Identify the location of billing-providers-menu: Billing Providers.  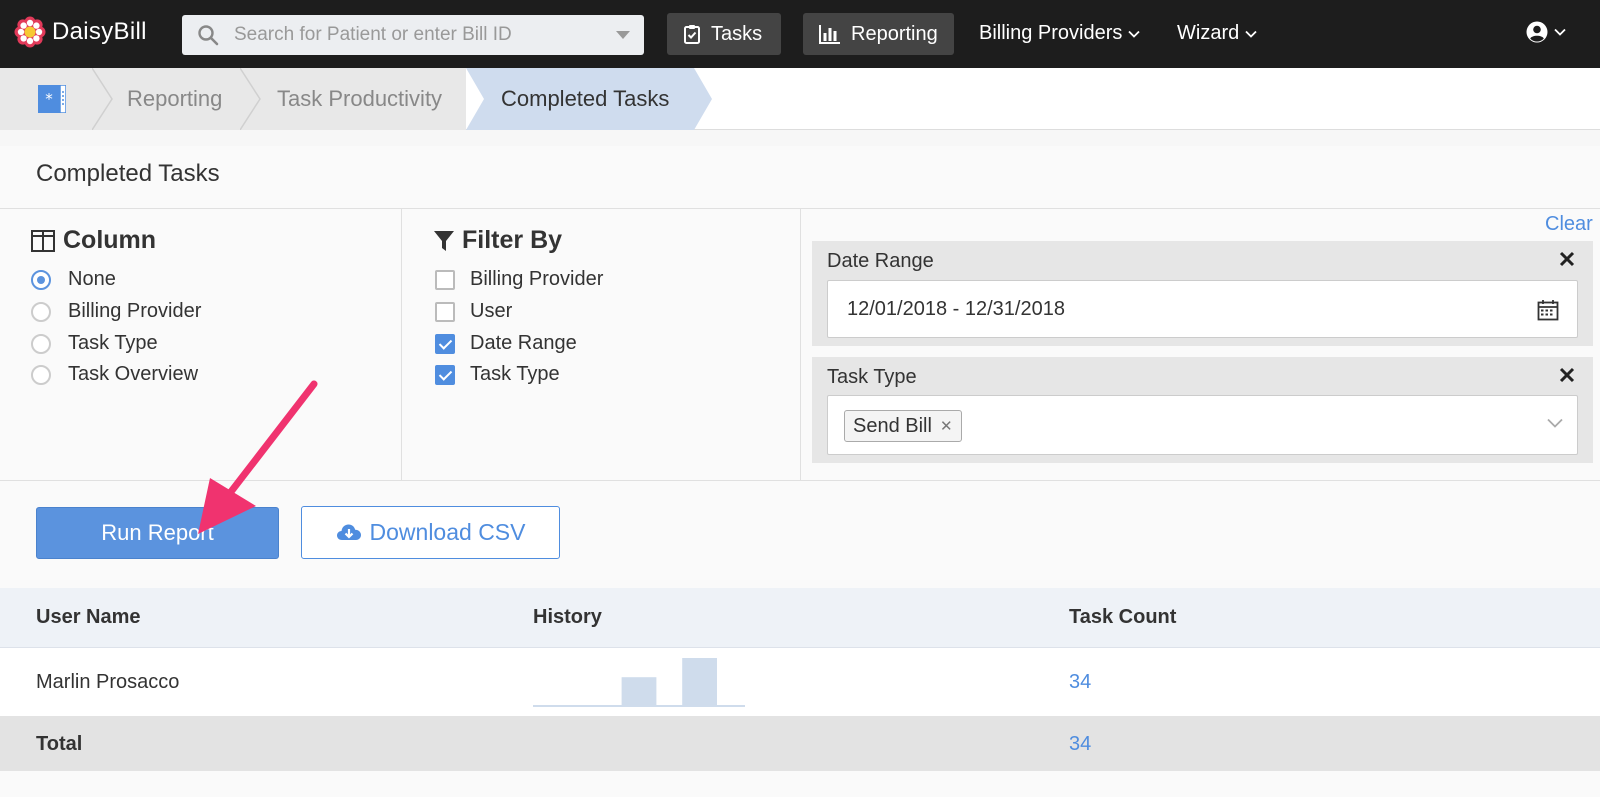
(1060, 33).